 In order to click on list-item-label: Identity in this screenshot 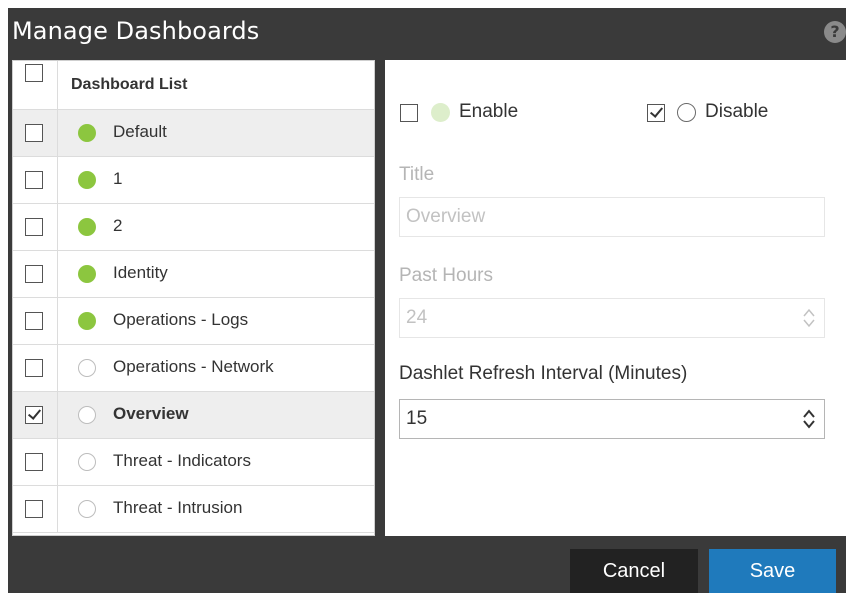, I will do `click(140, 272)`.